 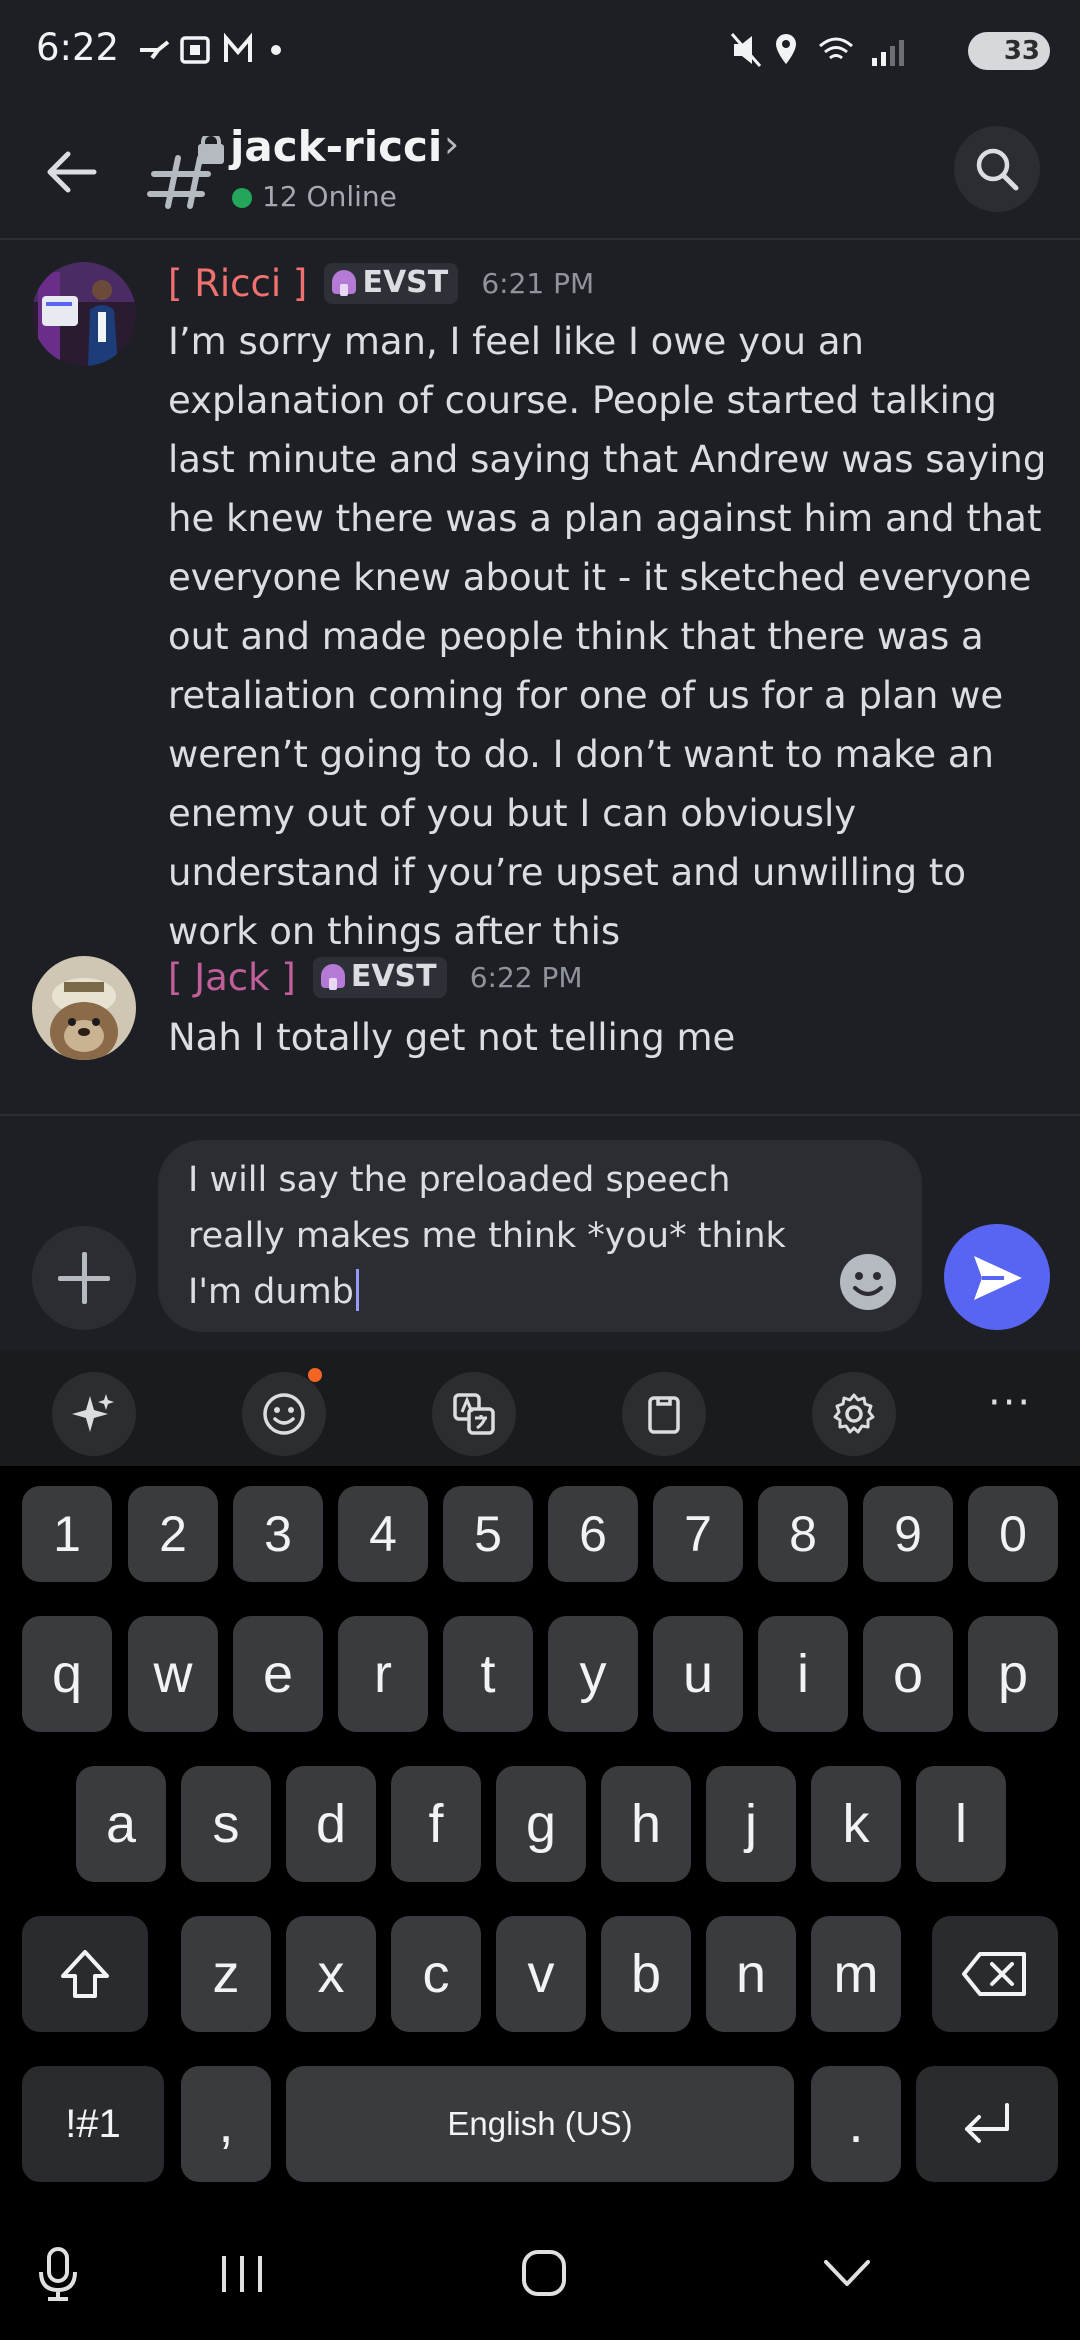 I want to click on more-icon: ···, so click(x=1010, y=1403).